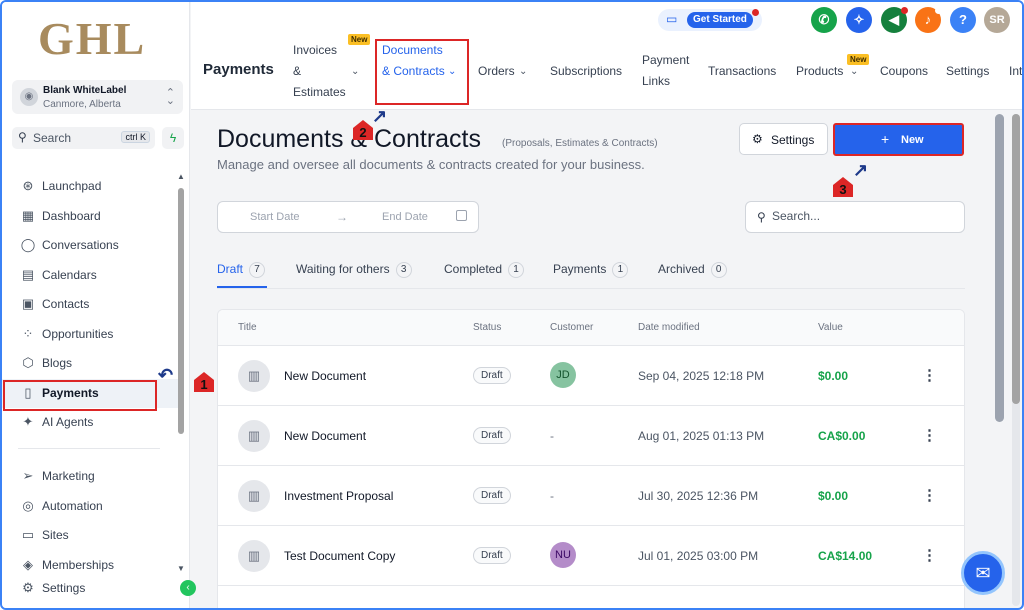 Image resolution: width=1024 pixels, height=610 pixels. I want to click on account-name: Blank WhiteLabel, so click(85, 90).